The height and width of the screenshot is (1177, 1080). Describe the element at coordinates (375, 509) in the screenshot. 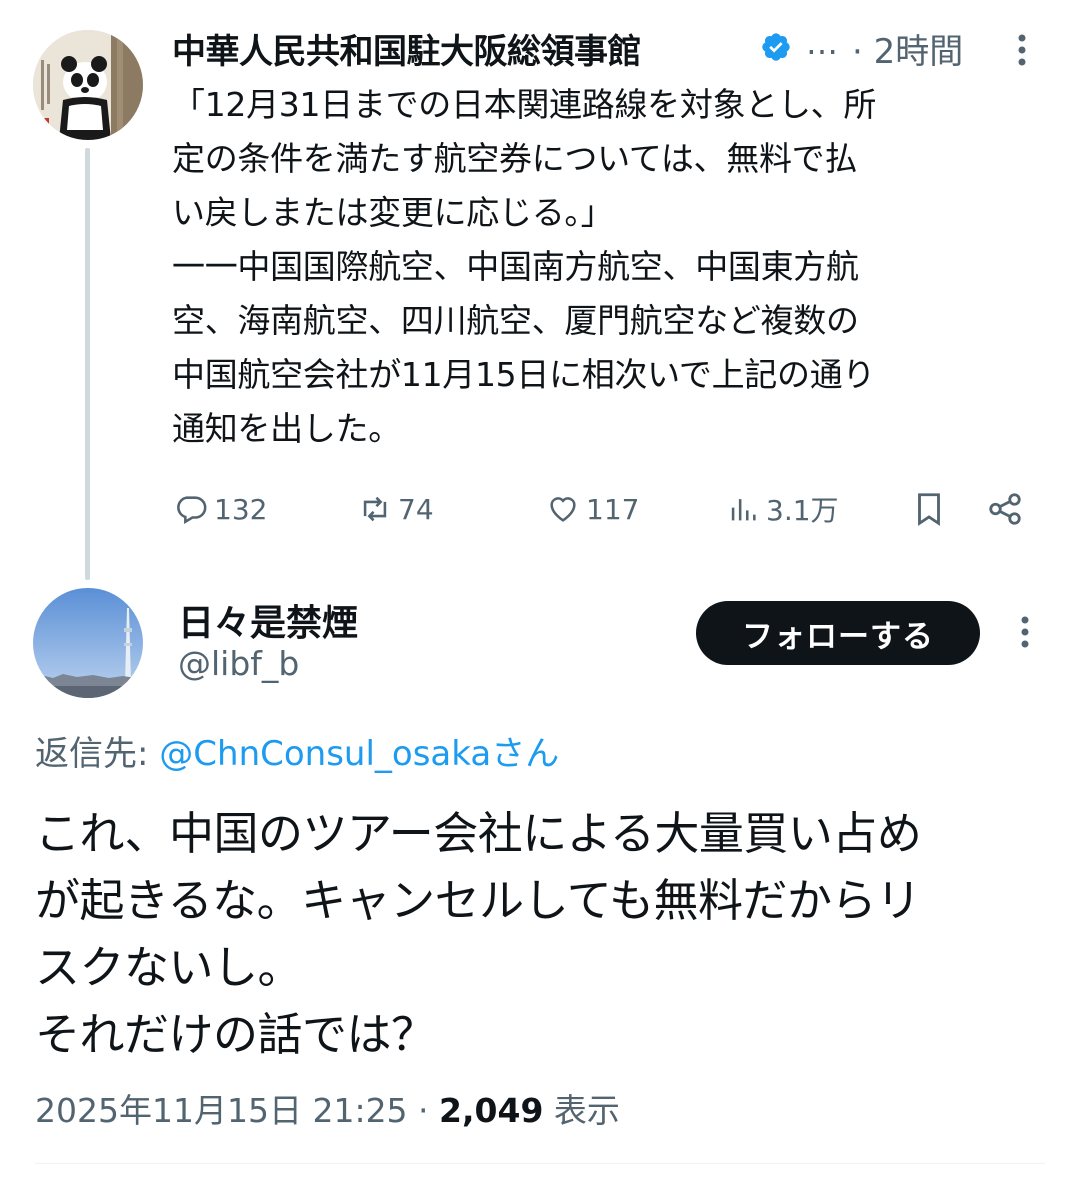

I see `retweet-icon` at that location.